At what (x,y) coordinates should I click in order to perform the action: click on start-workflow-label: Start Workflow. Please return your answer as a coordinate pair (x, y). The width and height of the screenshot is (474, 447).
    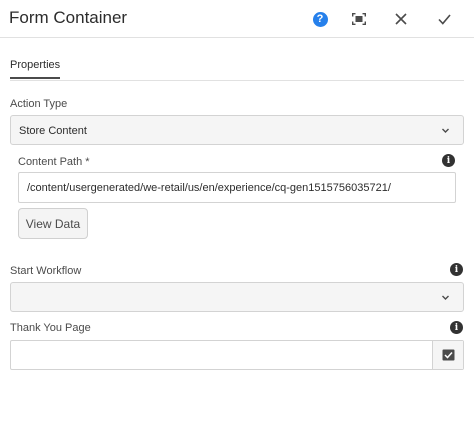
    Looking at the image, I should click on (46, 271).